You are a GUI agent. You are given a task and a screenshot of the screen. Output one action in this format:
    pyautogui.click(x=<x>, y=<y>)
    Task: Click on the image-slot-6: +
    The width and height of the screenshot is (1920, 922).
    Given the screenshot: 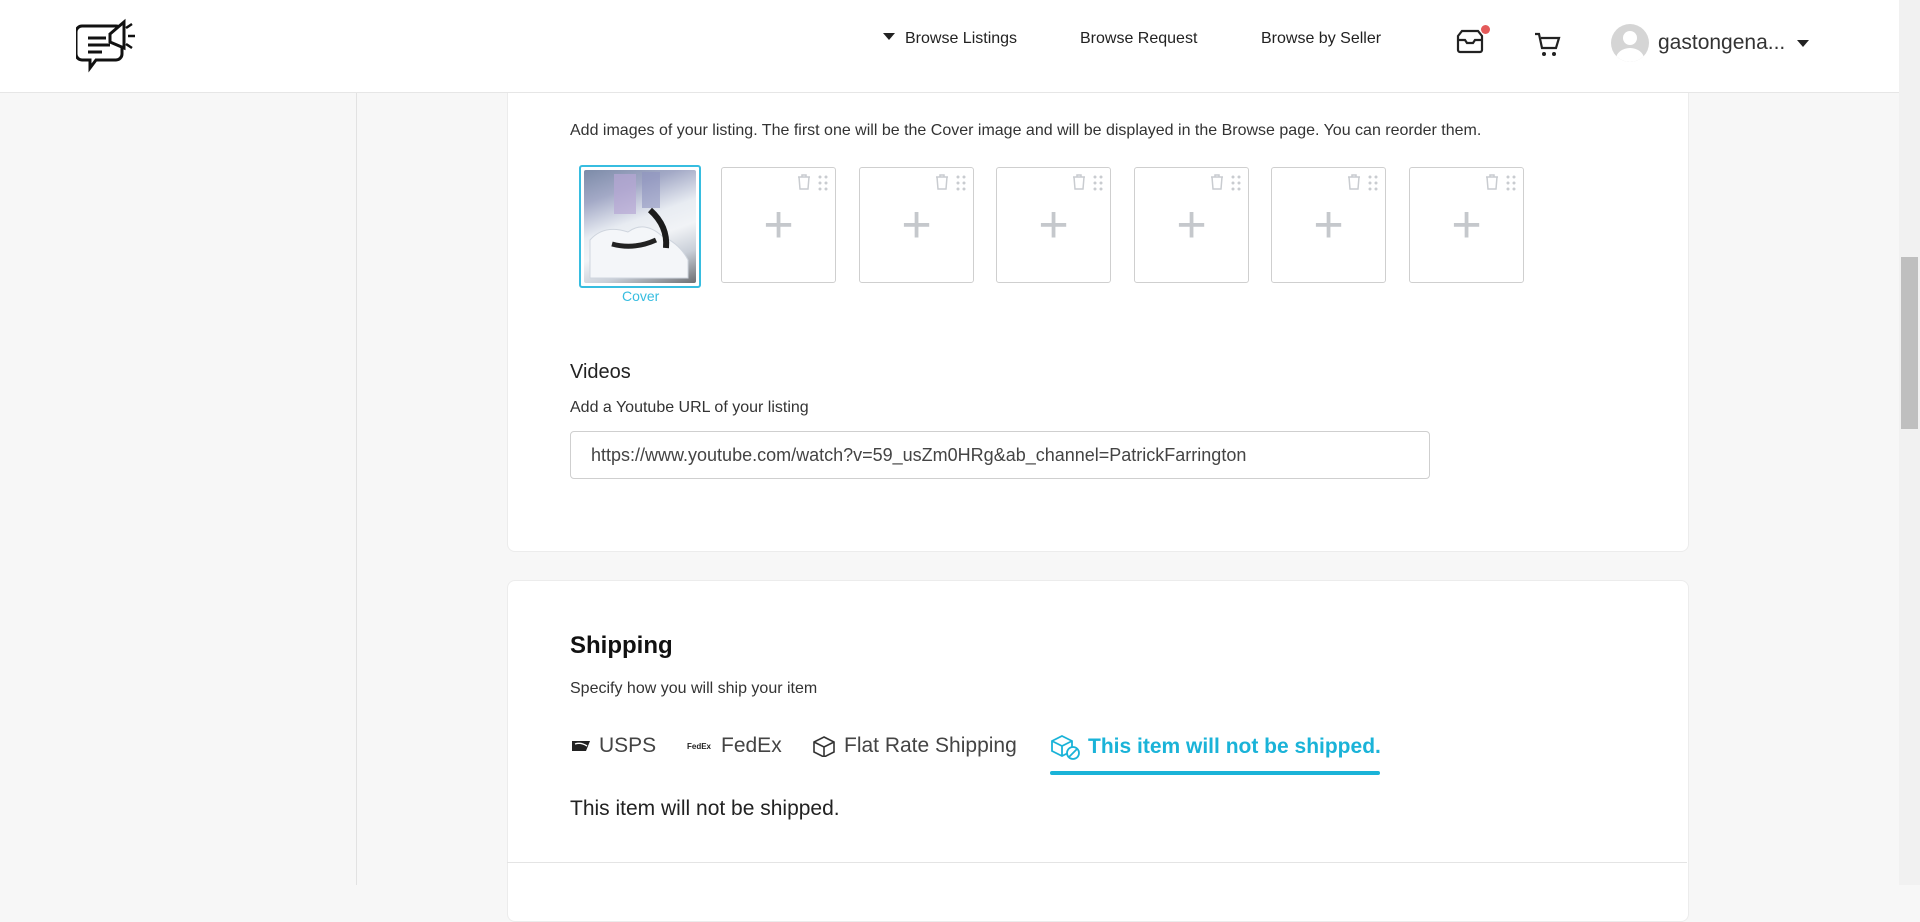 What is the action you would take?
    pyautogui.click(x=1328, y=225)
    